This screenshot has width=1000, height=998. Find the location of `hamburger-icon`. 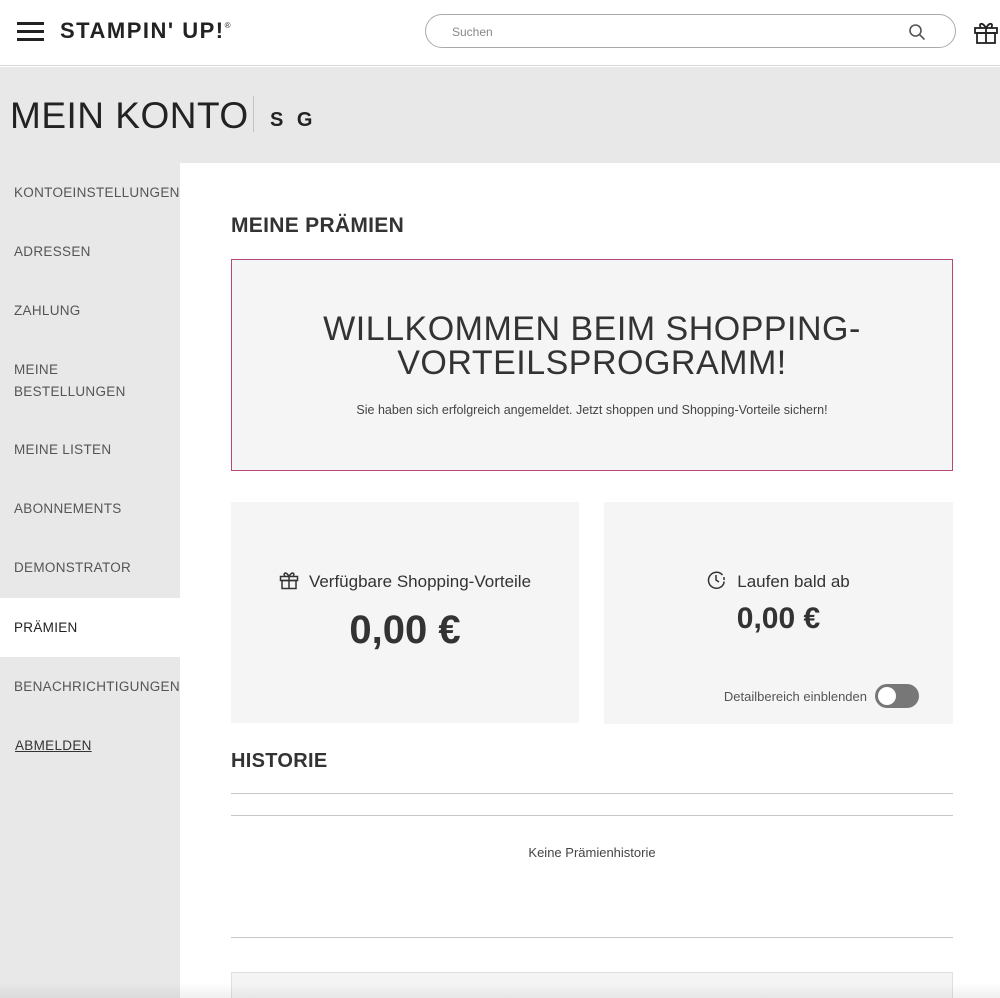

hamburger-icon is located at coordinates (30, 31).